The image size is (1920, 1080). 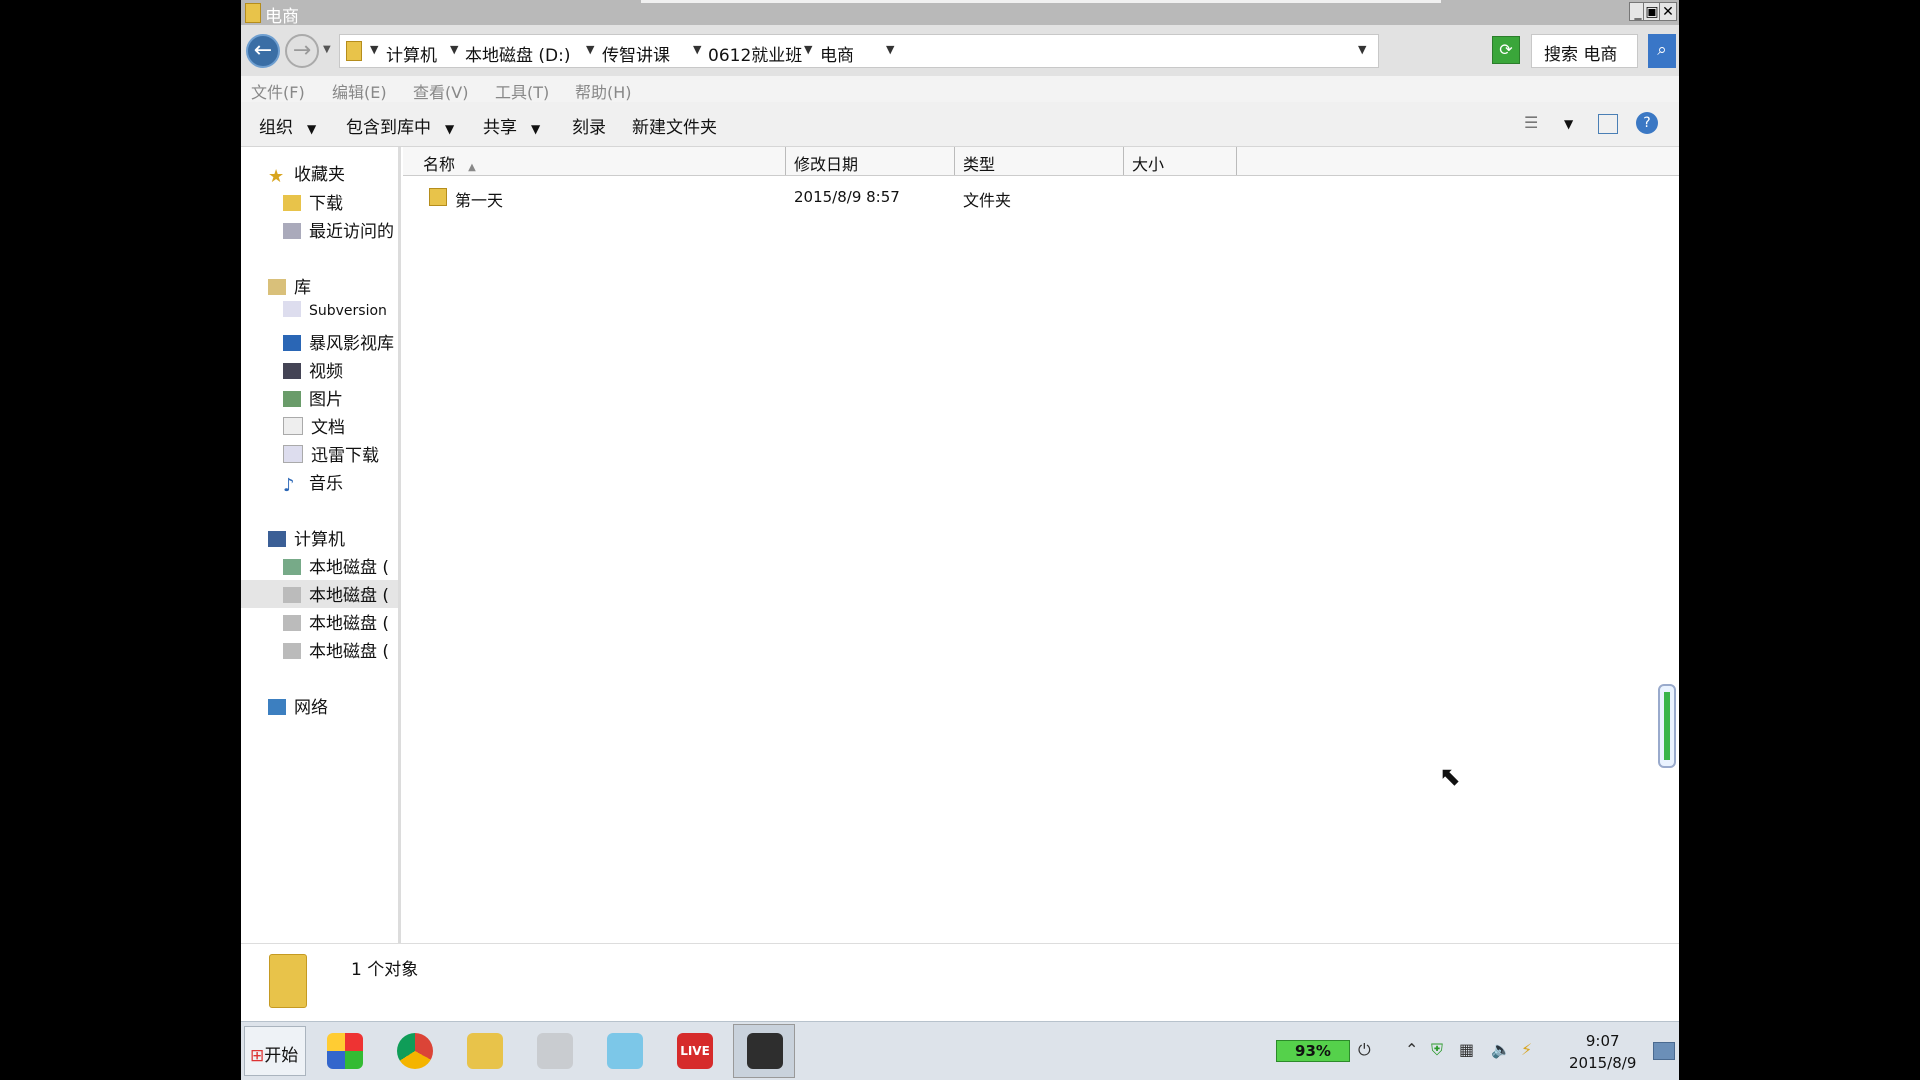 What do you see at coordinates (755, 53) in the screenshot?
I see `breadcrumb-class: 0612就业班` at bounding box center [755, 53].